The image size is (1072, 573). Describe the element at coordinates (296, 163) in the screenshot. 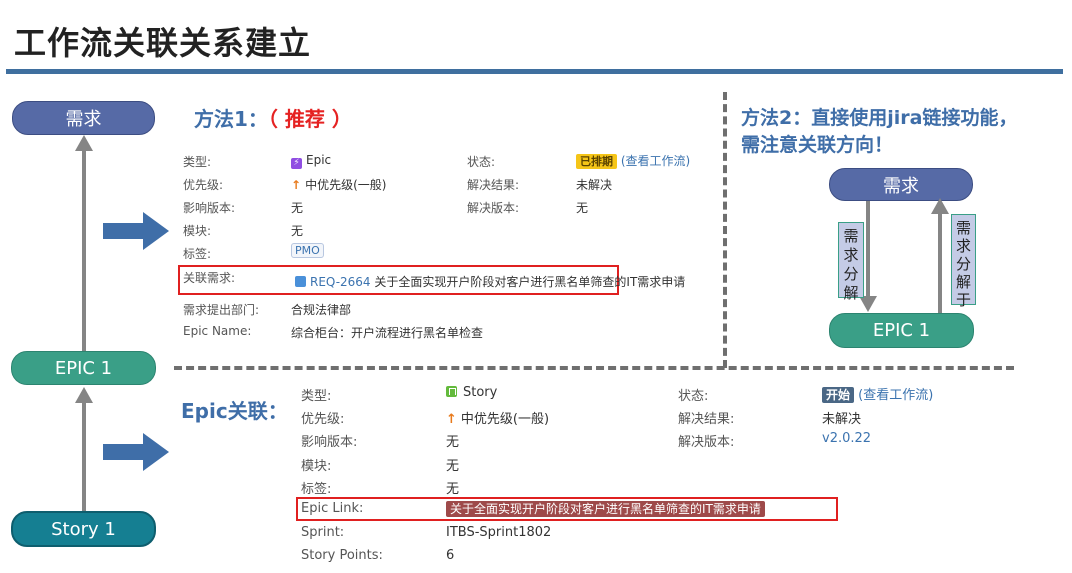

I see `lightning-icon: ⚡` at that location.